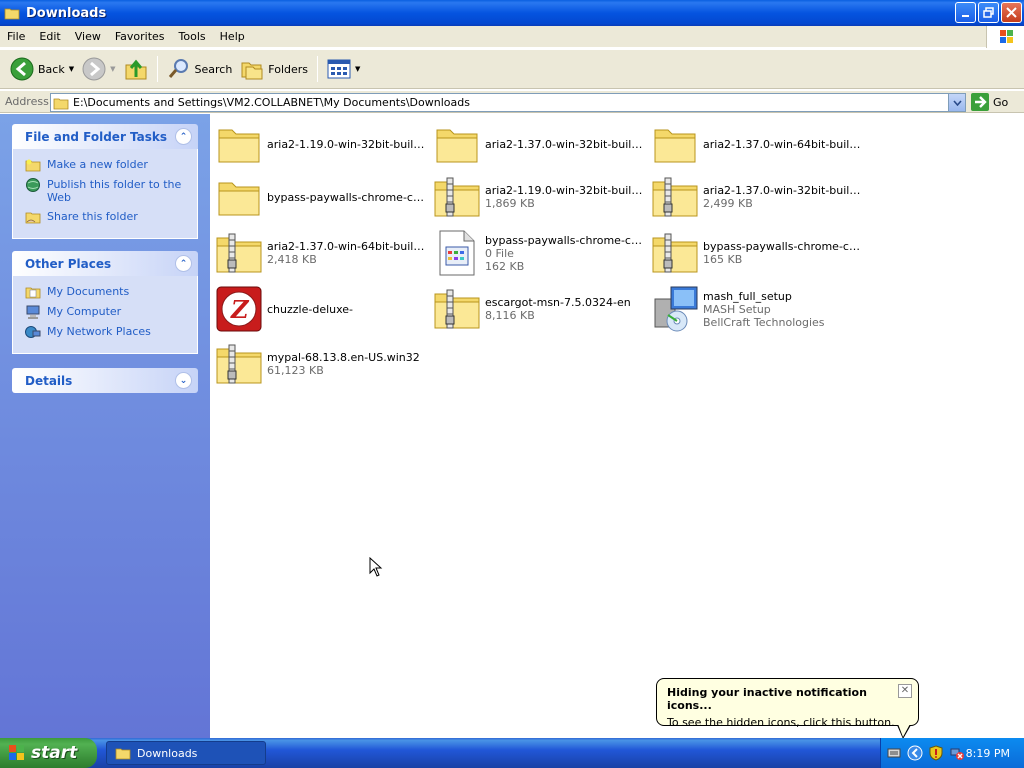 This screenshot has width=1024, height=768. Describe the element at coordinates (192, 36) in the screenshot. I see `menu-tools: Tools` at that location.